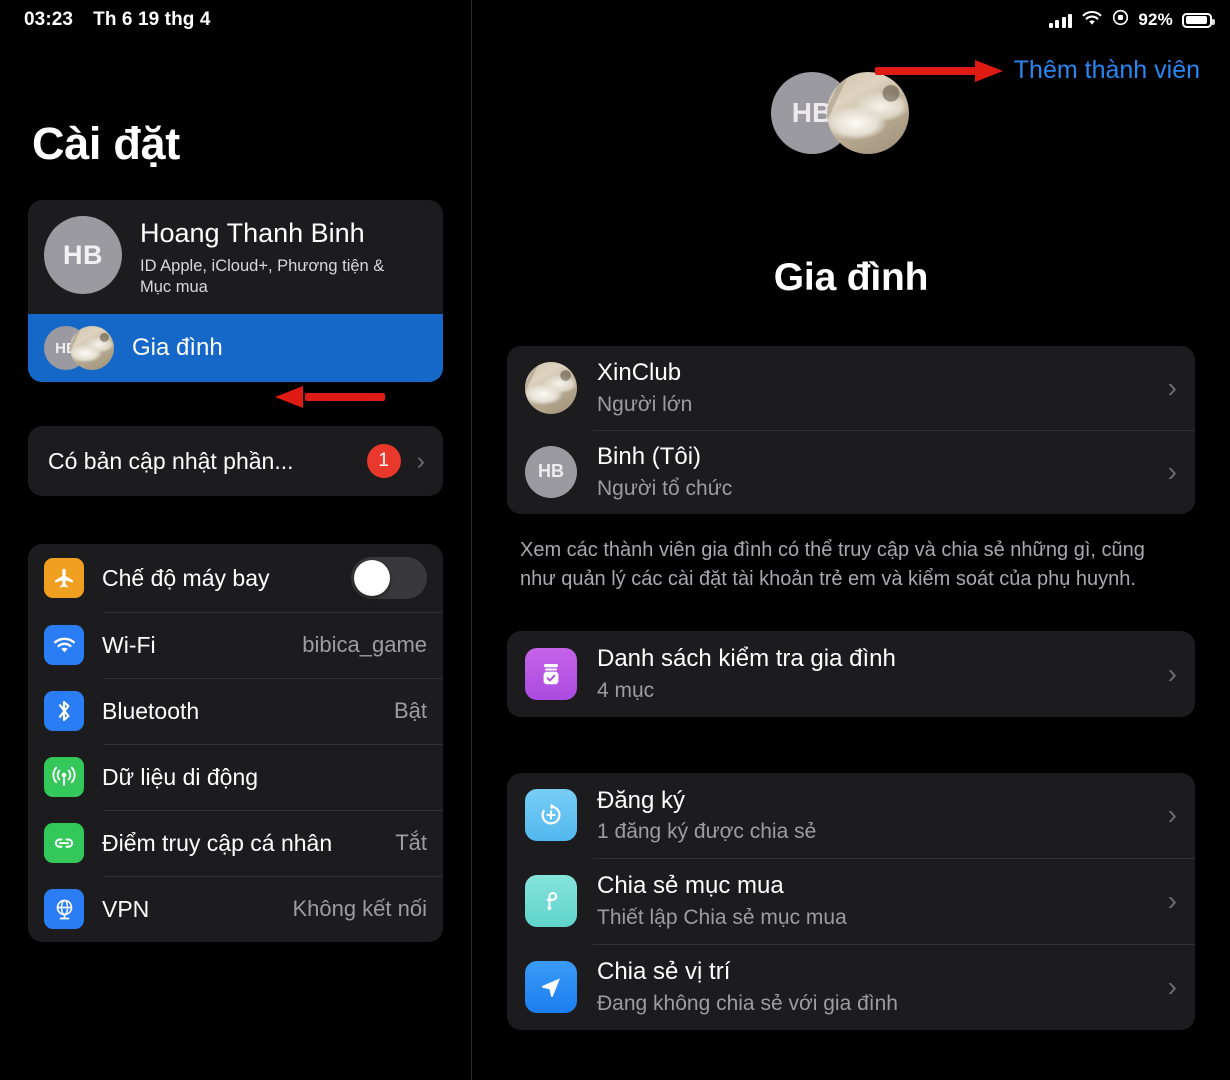 This screenshot has height=1080, width=1230. I want to click on subscription-icon, so click(551, 815).